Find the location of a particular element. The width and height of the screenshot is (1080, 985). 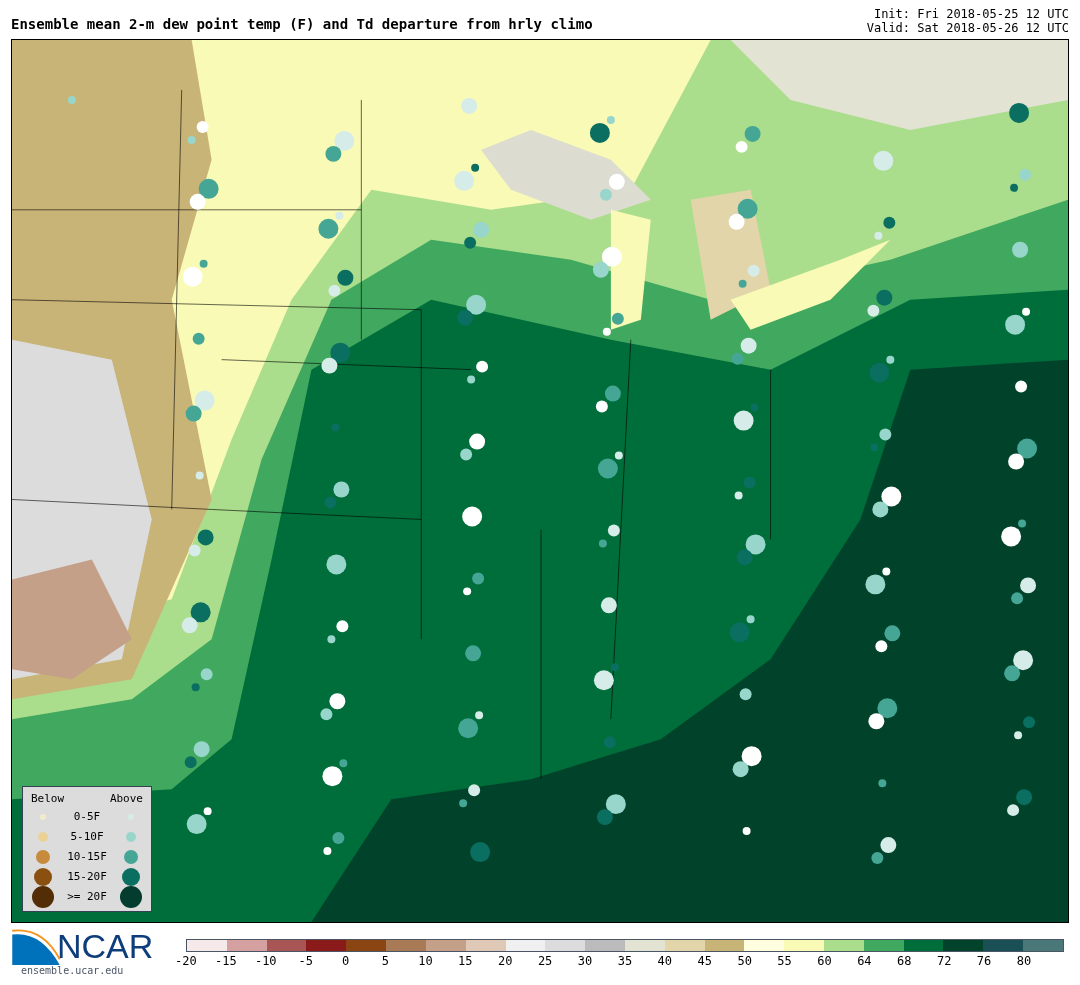

website-url: ensemble.ucar.edu is located at coordinates (73, 971).